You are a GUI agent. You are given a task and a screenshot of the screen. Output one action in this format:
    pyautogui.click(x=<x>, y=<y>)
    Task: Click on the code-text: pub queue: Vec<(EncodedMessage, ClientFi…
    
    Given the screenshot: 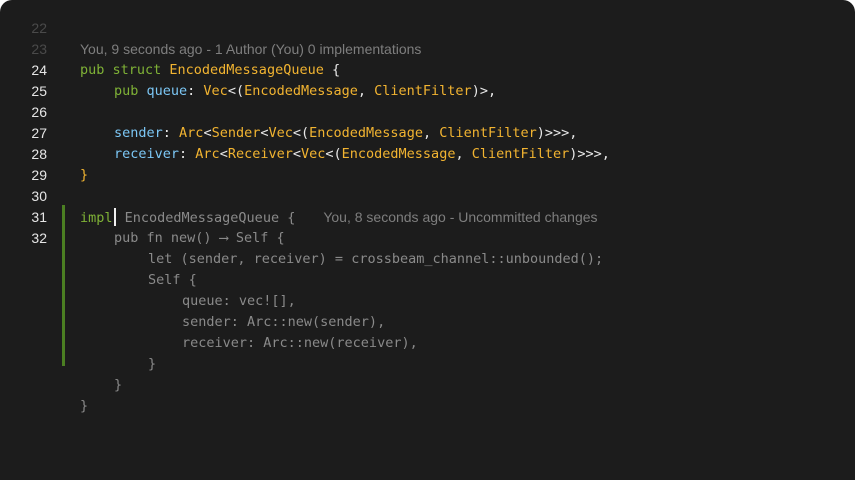 What is the action you would take?
    pyautogui.click(x=305, y=91)
    